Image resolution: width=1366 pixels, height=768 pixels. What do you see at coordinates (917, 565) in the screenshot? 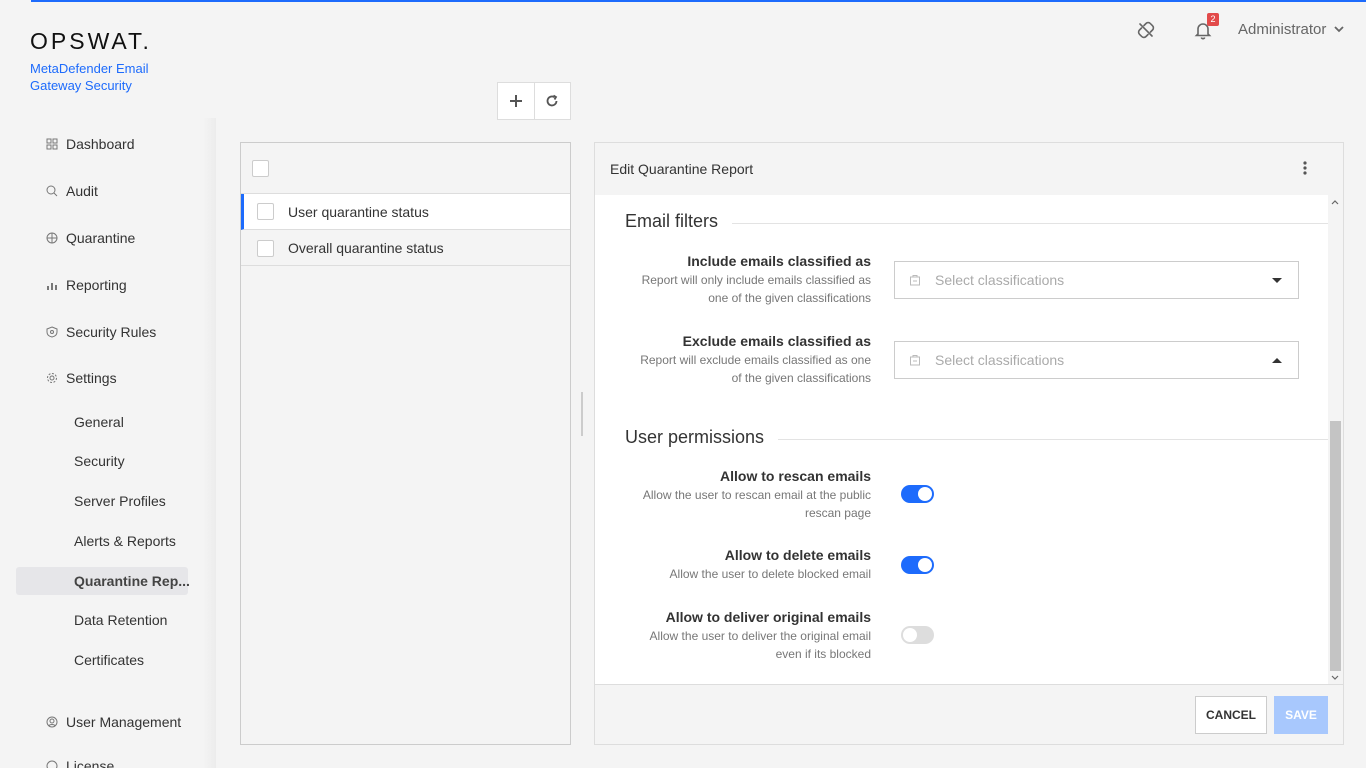
I see `delete-toggle` at bounding box center [917, 565].